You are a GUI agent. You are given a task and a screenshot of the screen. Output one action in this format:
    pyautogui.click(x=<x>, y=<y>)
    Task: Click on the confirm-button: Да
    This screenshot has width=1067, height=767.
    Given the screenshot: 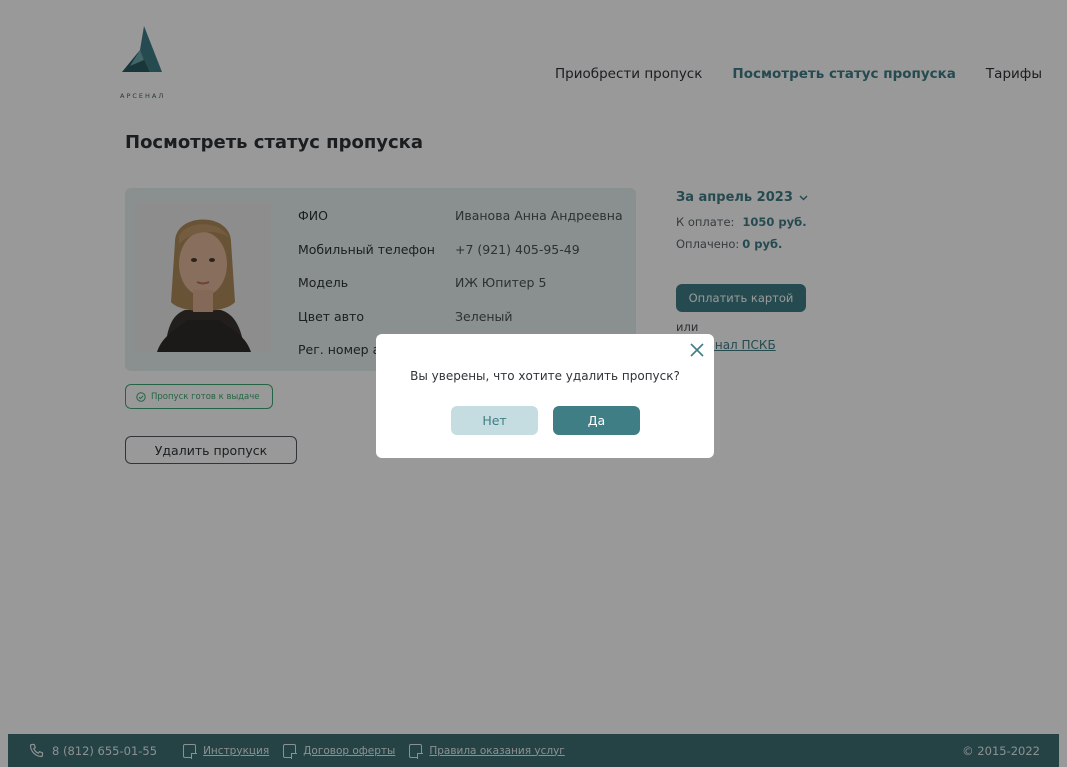 What is the action you would take?
    pyautogui.click(x=596, y=420)
    